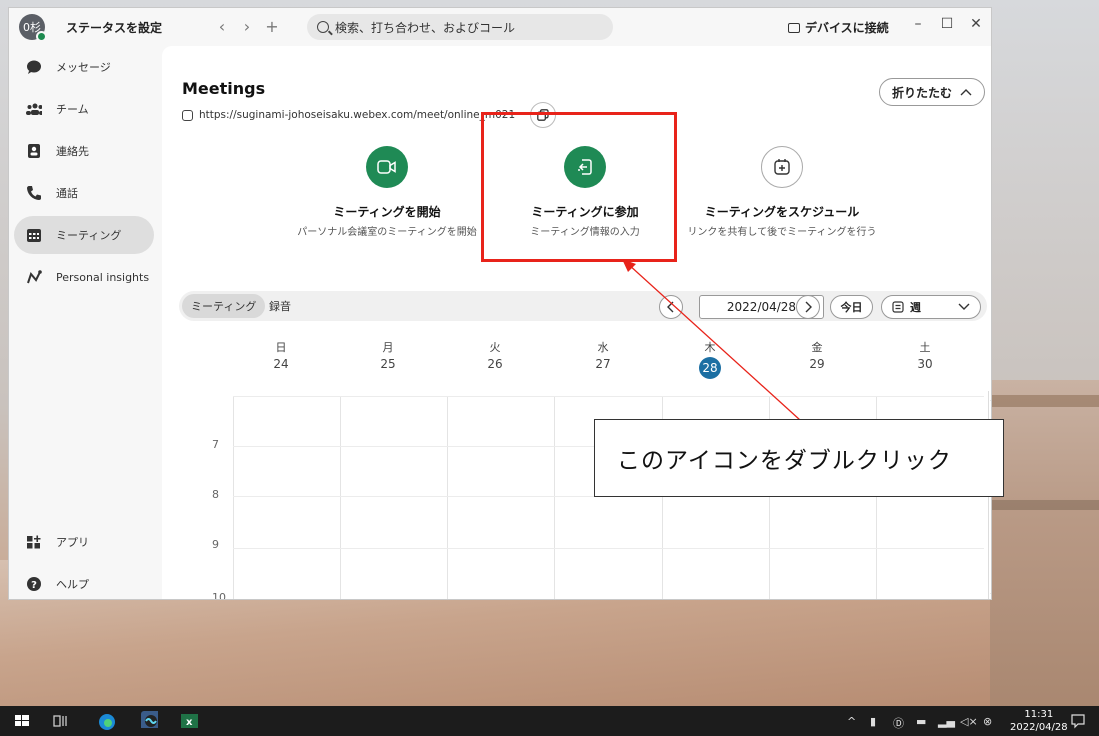 The image size is (1099, 736). Describe the element at coordinates (1039, 714) in the screenshot. I see `clock-time: 11:31` at that location.